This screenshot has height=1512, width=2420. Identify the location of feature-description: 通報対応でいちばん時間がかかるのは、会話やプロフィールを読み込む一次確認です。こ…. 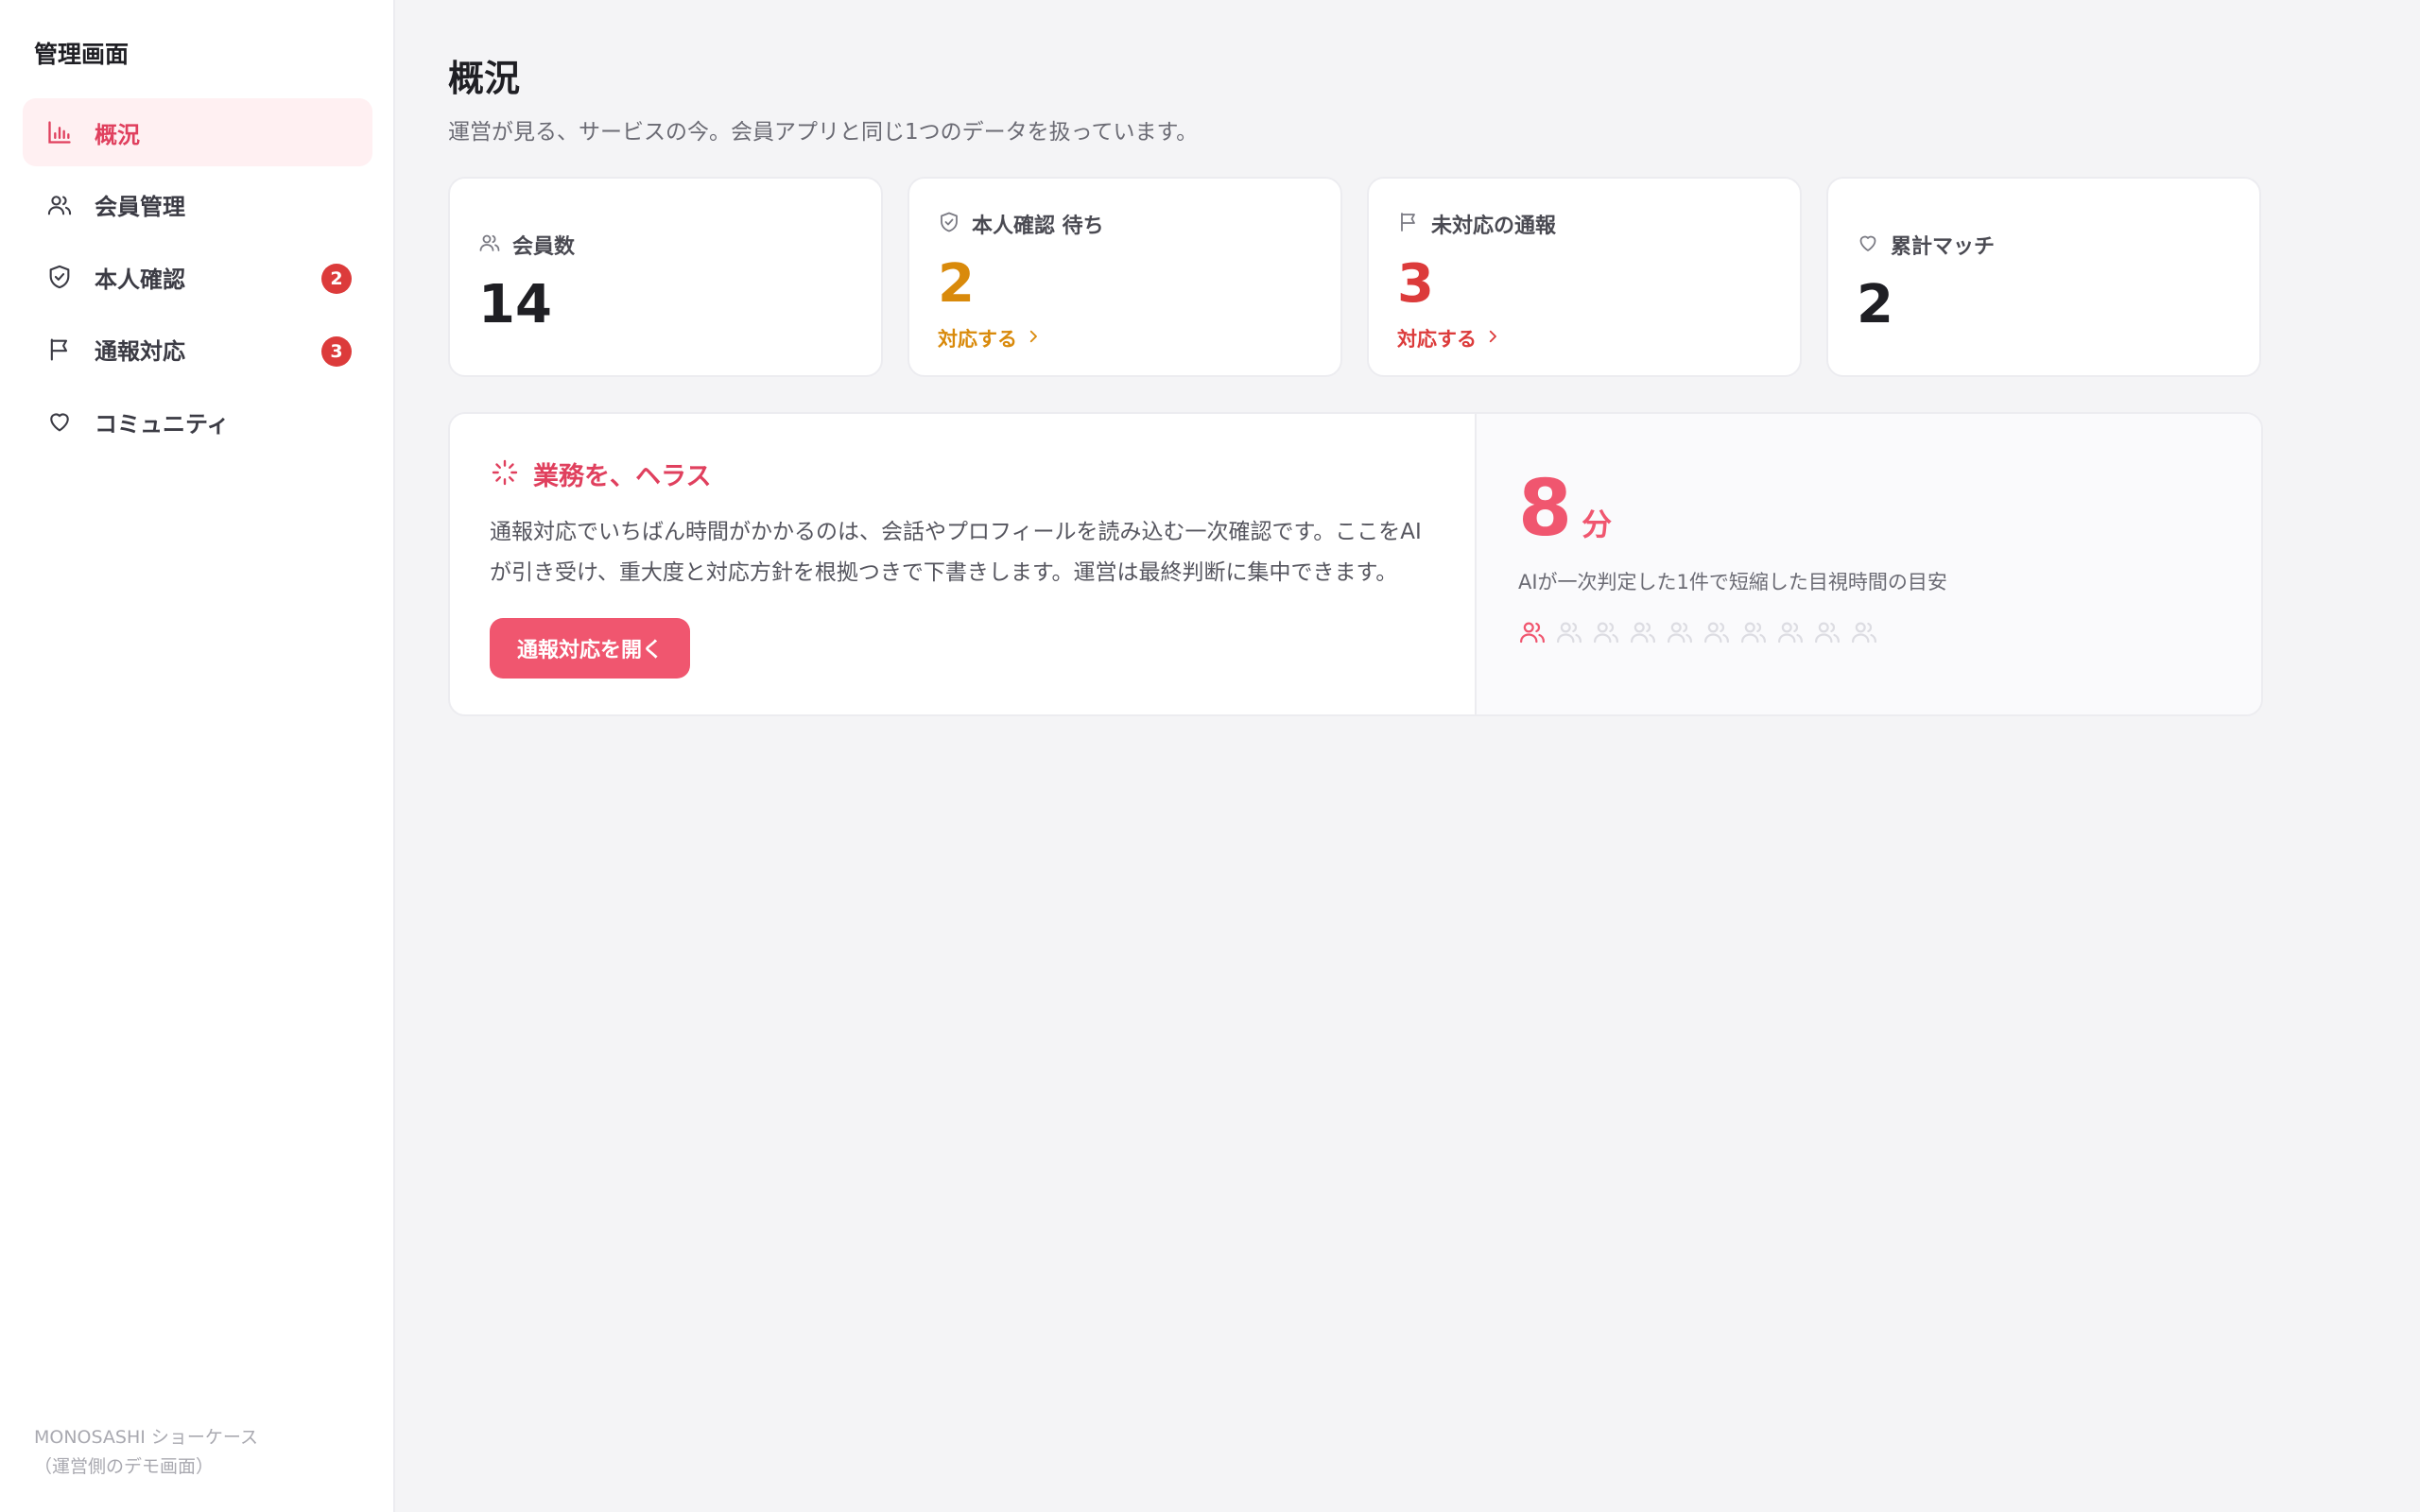
(956, 552).